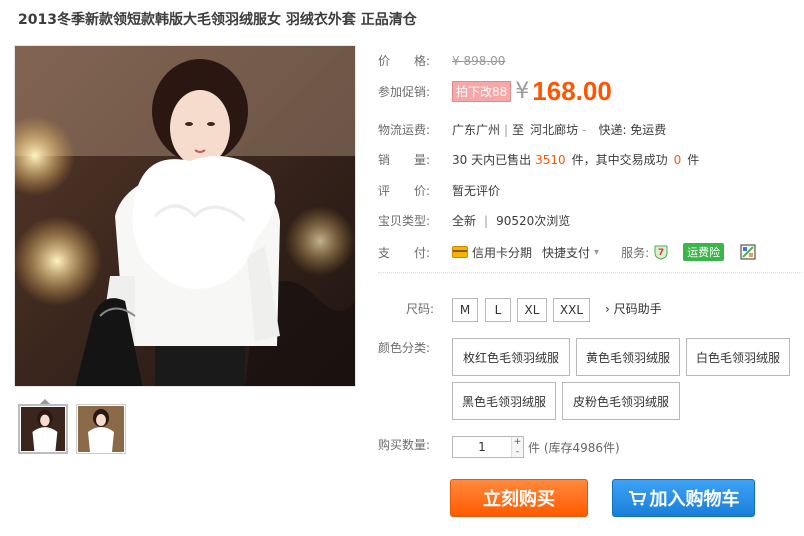  What do you see at coordinates (704, 252) in the screenshot?
I see `freight-insurance-badge: 运费险` at bounding box center [704, 252].